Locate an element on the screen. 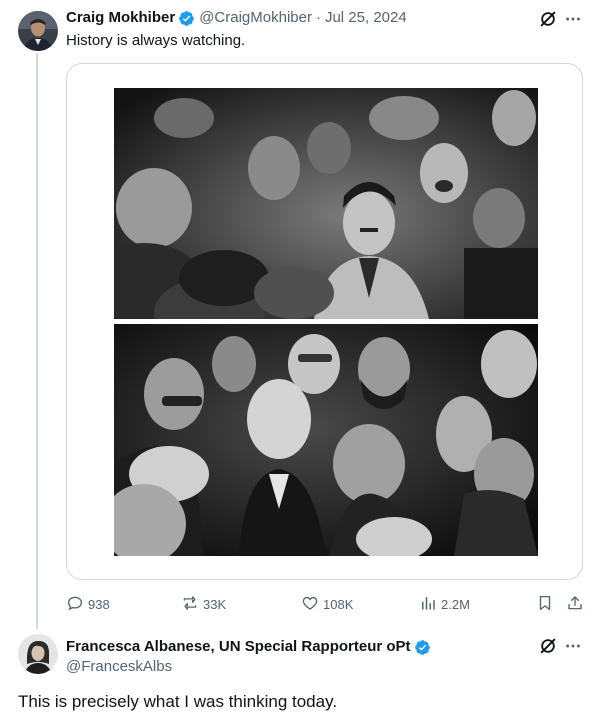 This screenshot has height=728, width=601. like-button: 108K is located at coordinates (327, 604).